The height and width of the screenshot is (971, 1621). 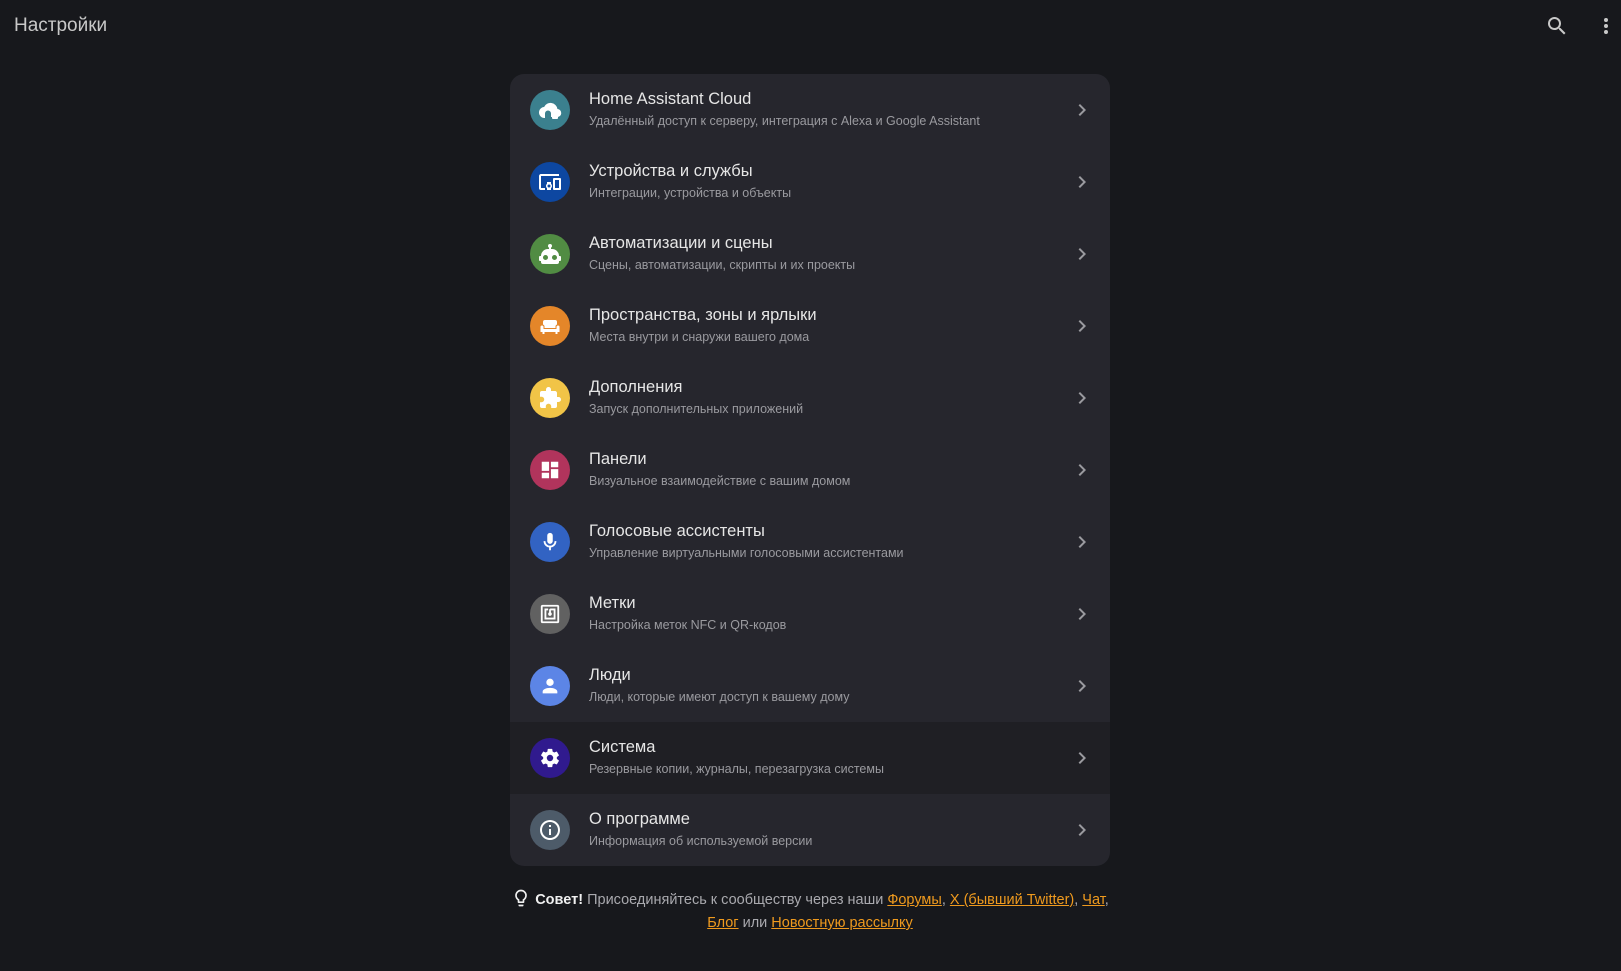 What do you see at coordinates (810, 26) in the screenshot?
I see `top-app-bar: Настройки` at bounding box center [810, 26].